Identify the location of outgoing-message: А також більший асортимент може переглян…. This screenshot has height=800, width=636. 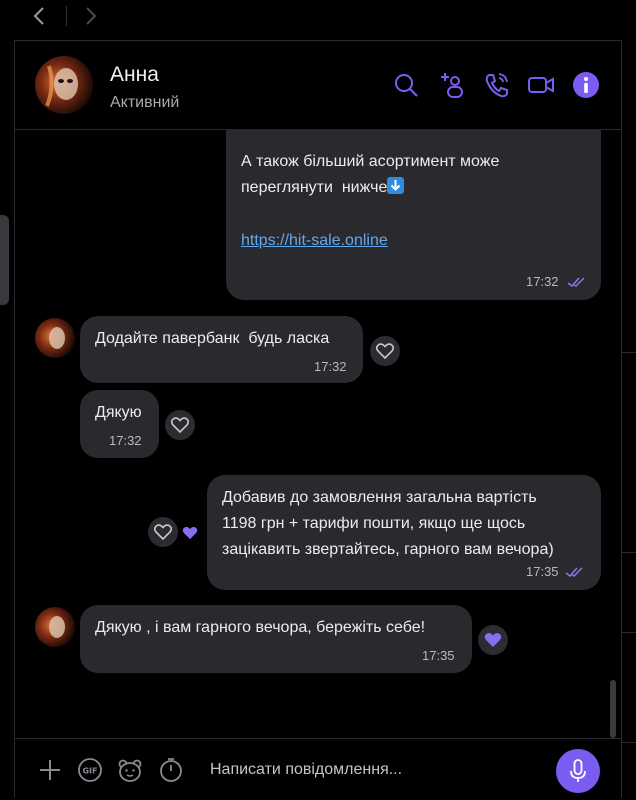
(413, 215).